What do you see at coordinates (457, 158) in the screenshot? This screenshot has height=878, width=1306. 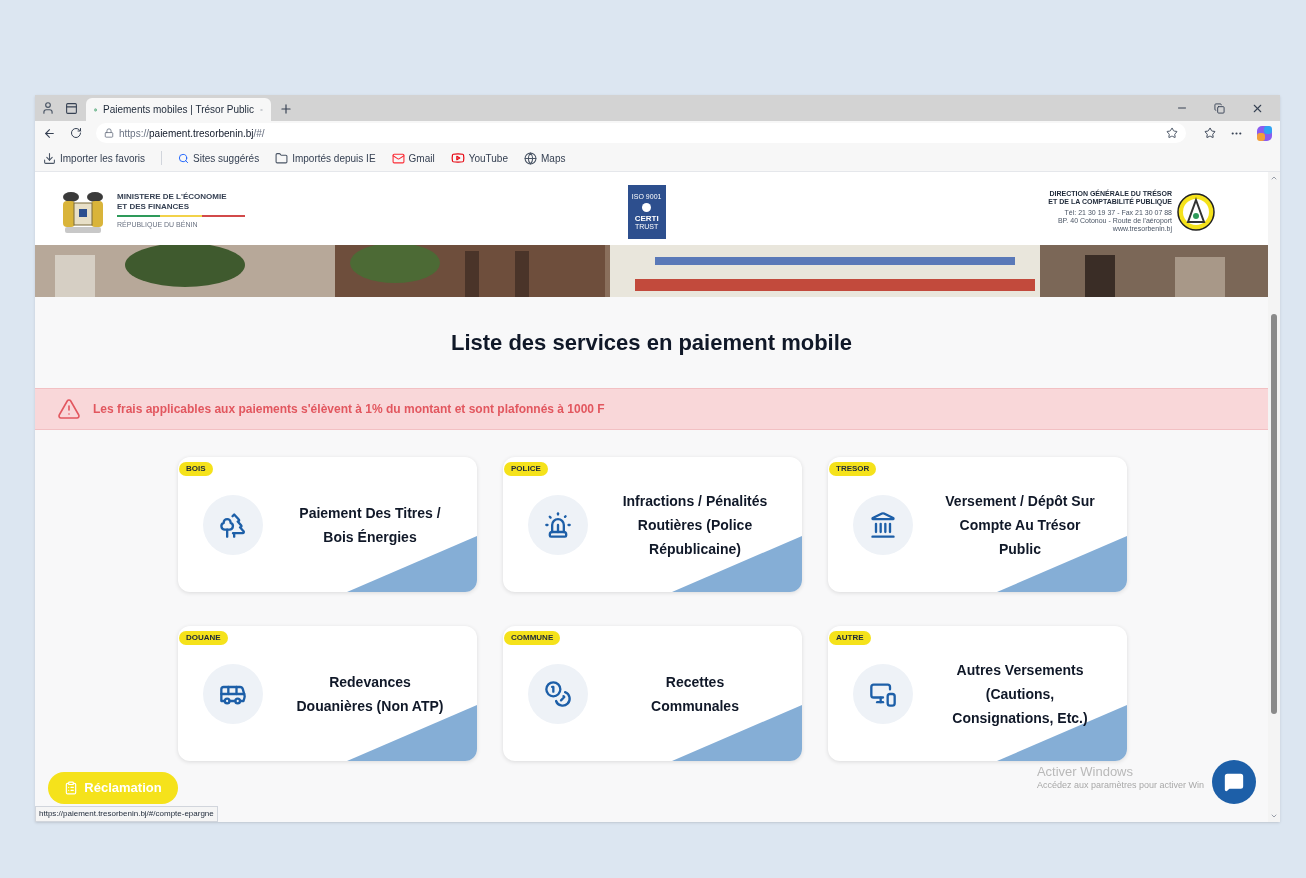 I see `play-icon` at bounding box center [457, 158].